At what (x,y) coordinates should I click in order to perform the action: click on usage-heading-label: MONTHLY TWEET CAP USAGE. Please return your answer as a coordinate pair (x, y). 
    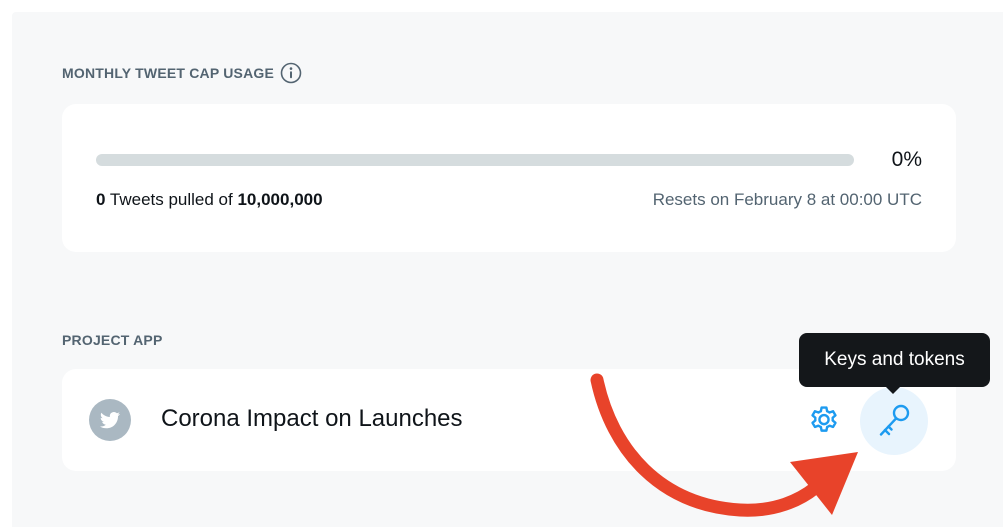
    Looking at the image, I should click on (168, 73).